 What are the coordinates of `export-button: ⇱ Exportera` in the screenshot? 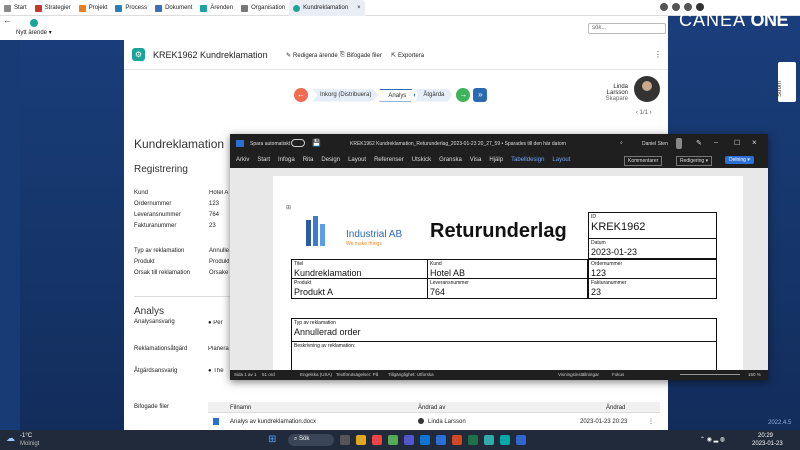 It's located at (407, 56).